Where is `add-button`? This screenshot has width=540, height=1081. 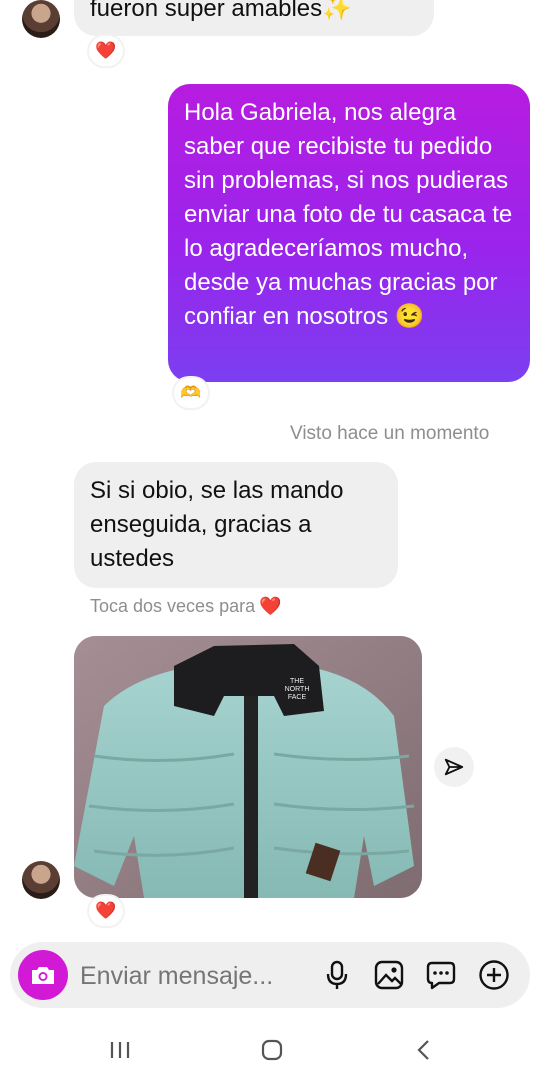 add-button is located at coordinates (494, 975).